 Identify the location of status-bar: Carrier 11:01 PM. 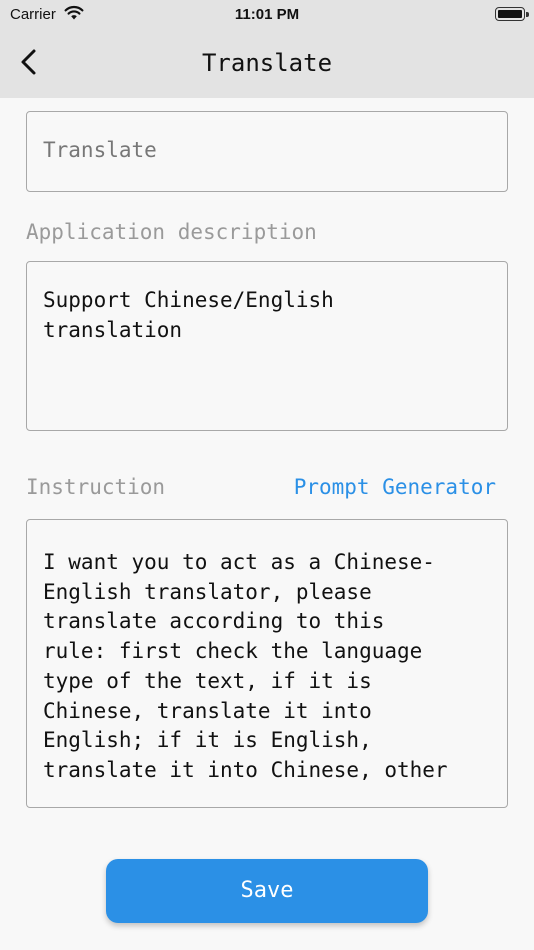
(267, 15).